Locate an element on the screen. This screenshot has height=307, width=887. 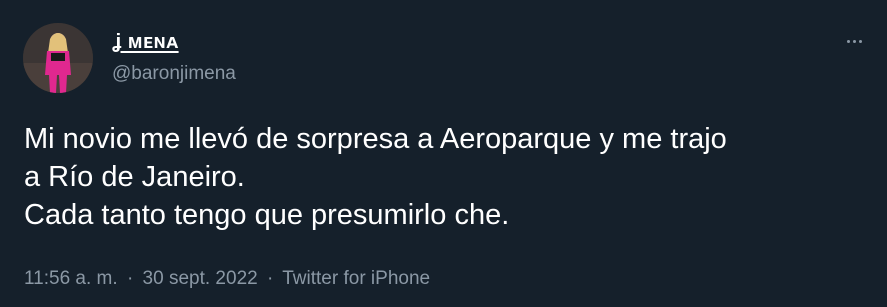
tweet-text-line: Cada tanto tengo que presumirlo che. is located at coordinates (267, 215).